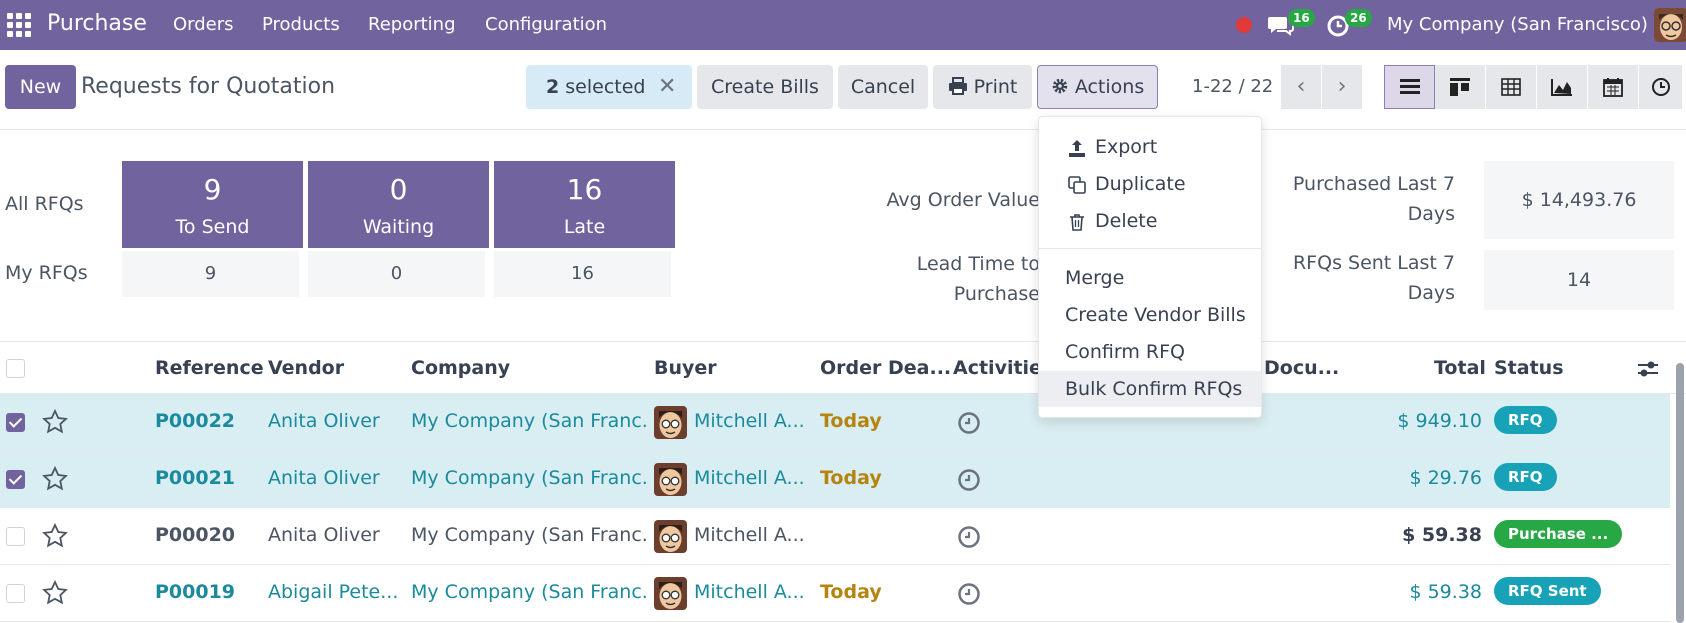  What do you see at coordinates (1232, 86) in the screenshot?
I see `pager-value: 1-22 / 22` at bounding box center [1232, 86].